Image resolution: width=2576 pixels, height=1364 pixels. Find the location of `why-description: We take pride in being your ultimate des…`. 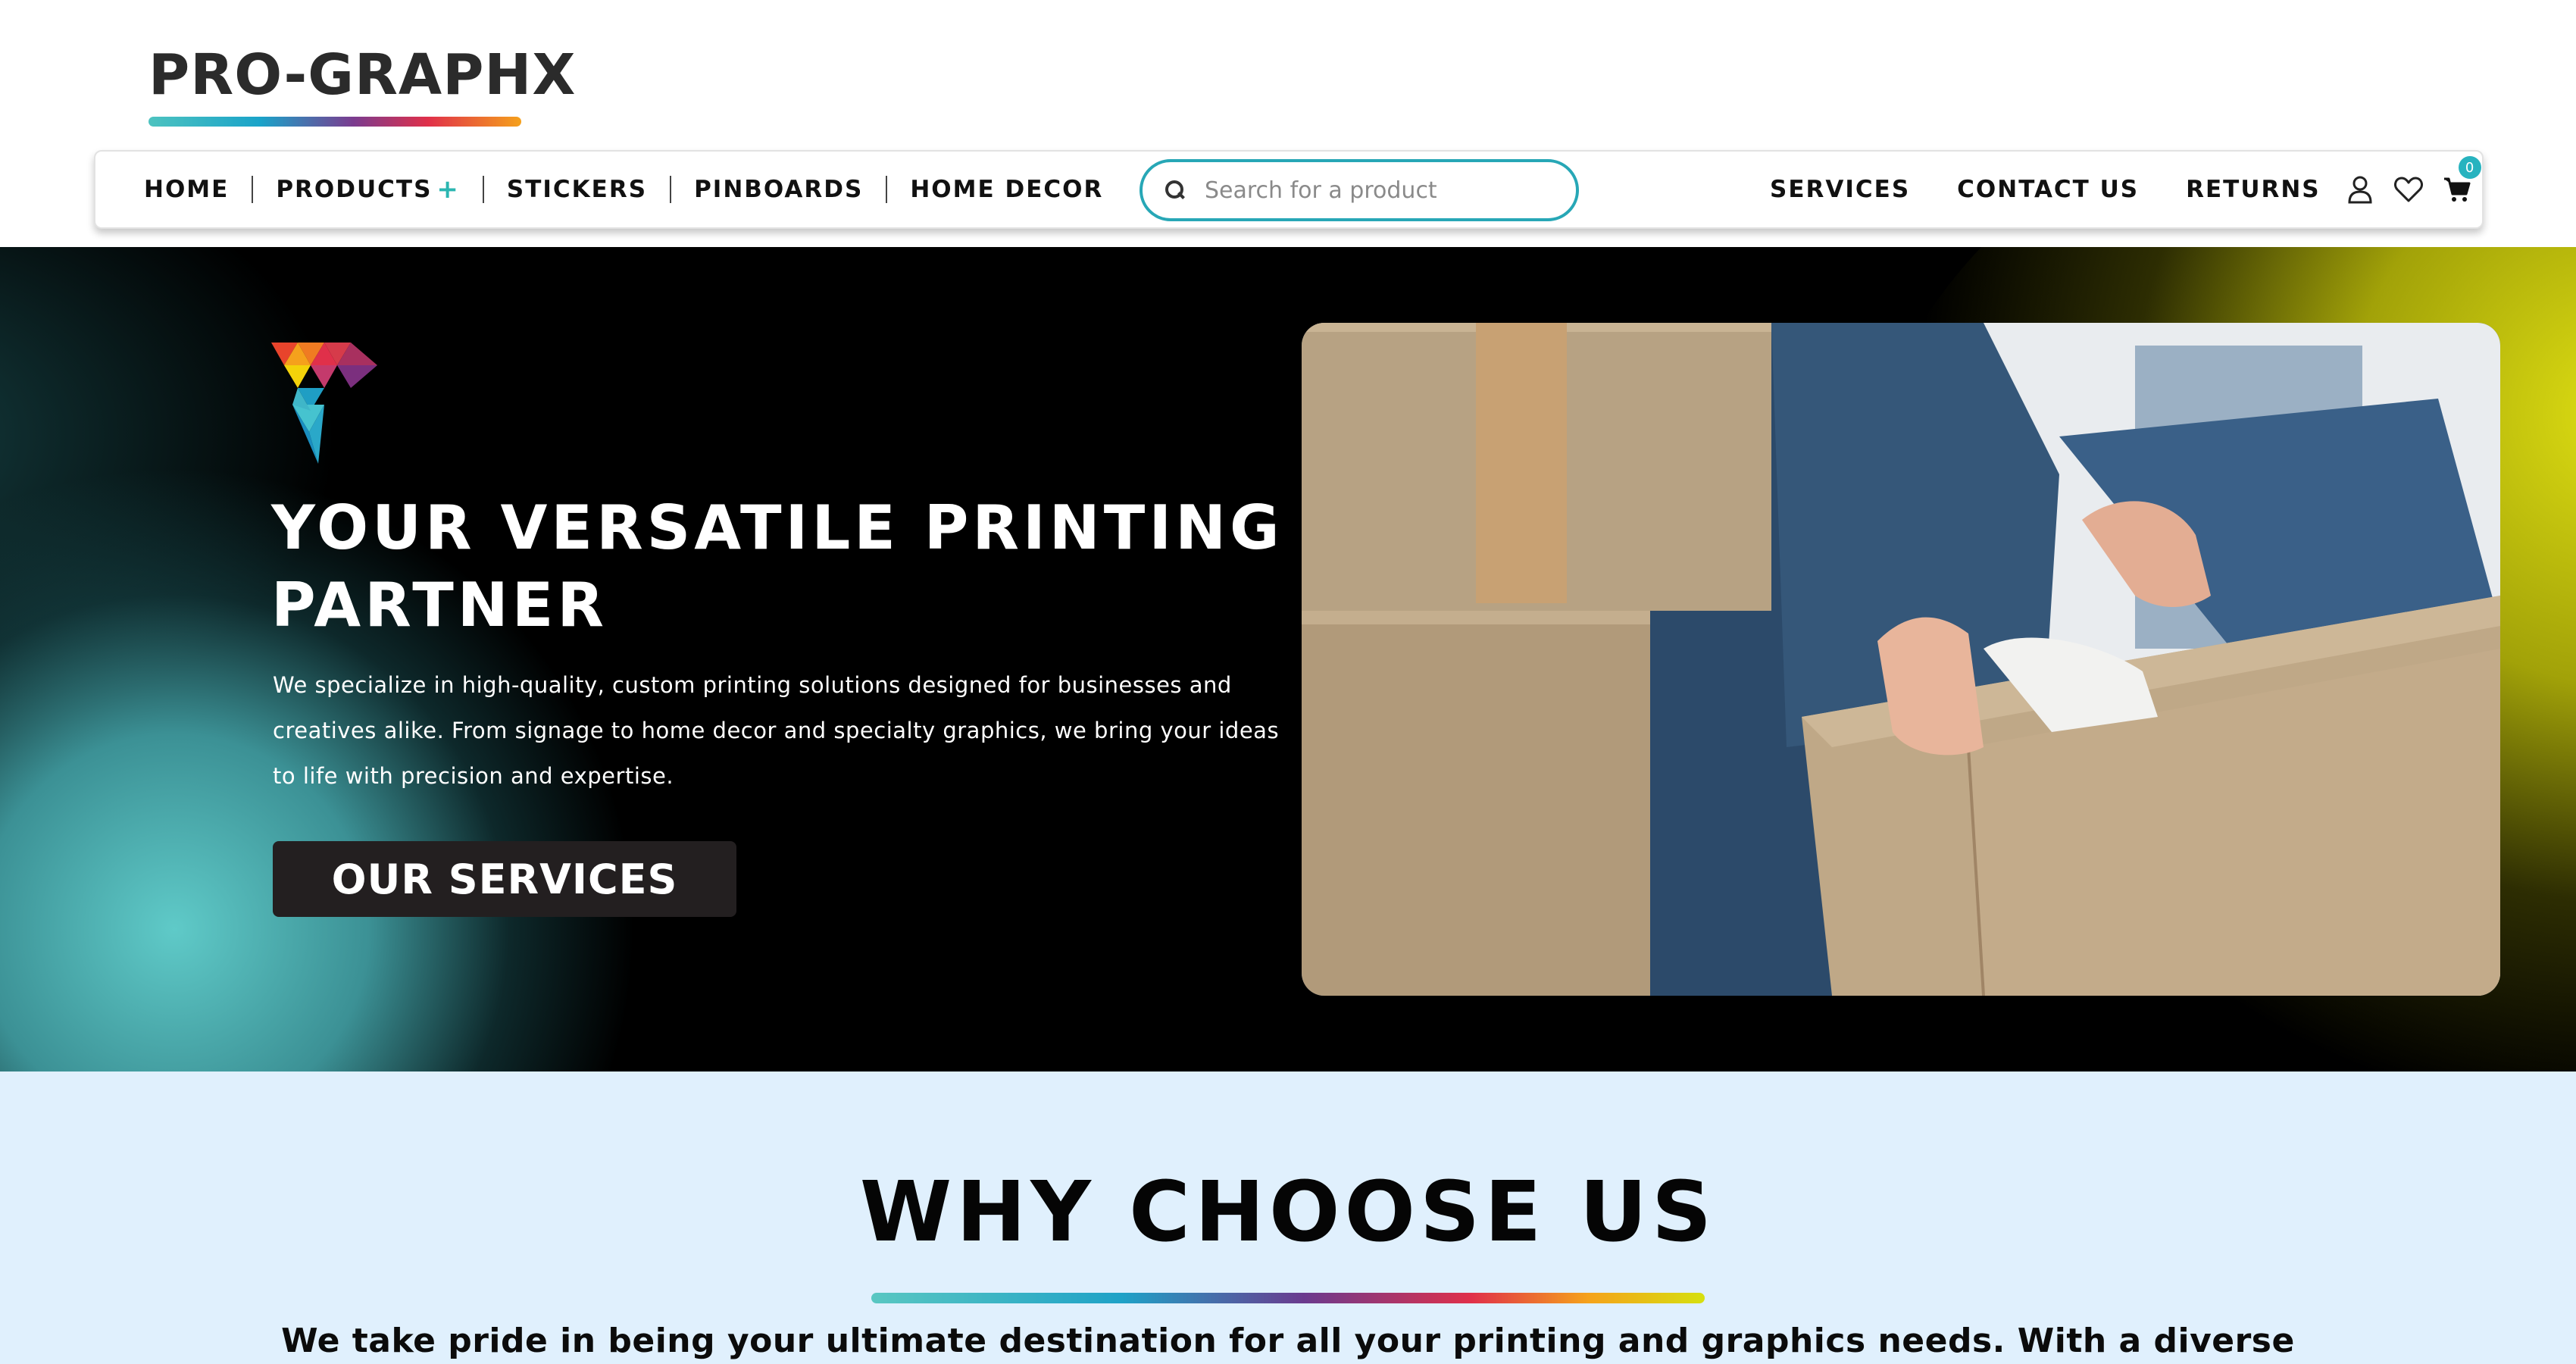

why-description: We take pride in being your ultimate des… is located at coordinates (1288, 1341).